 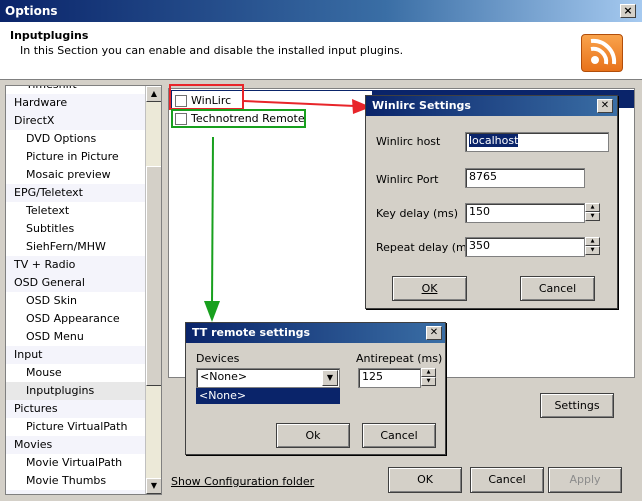 What do you see at coordinates (268, 396) in the screenshot?
I see `devices-option: <None>` at bounding box center [268, 396].